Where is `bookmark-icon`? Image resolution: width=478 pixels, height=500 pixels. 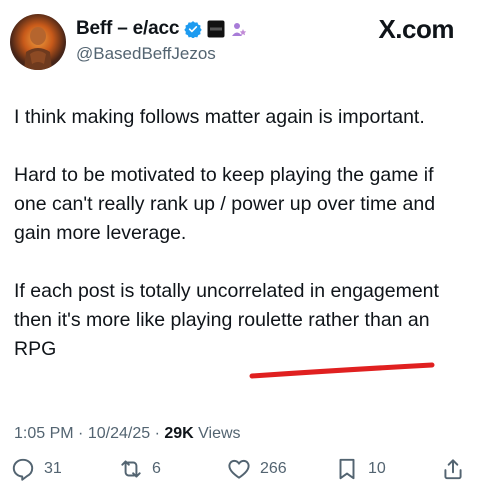 bookmark-icon is located at coordinates (347, 469).